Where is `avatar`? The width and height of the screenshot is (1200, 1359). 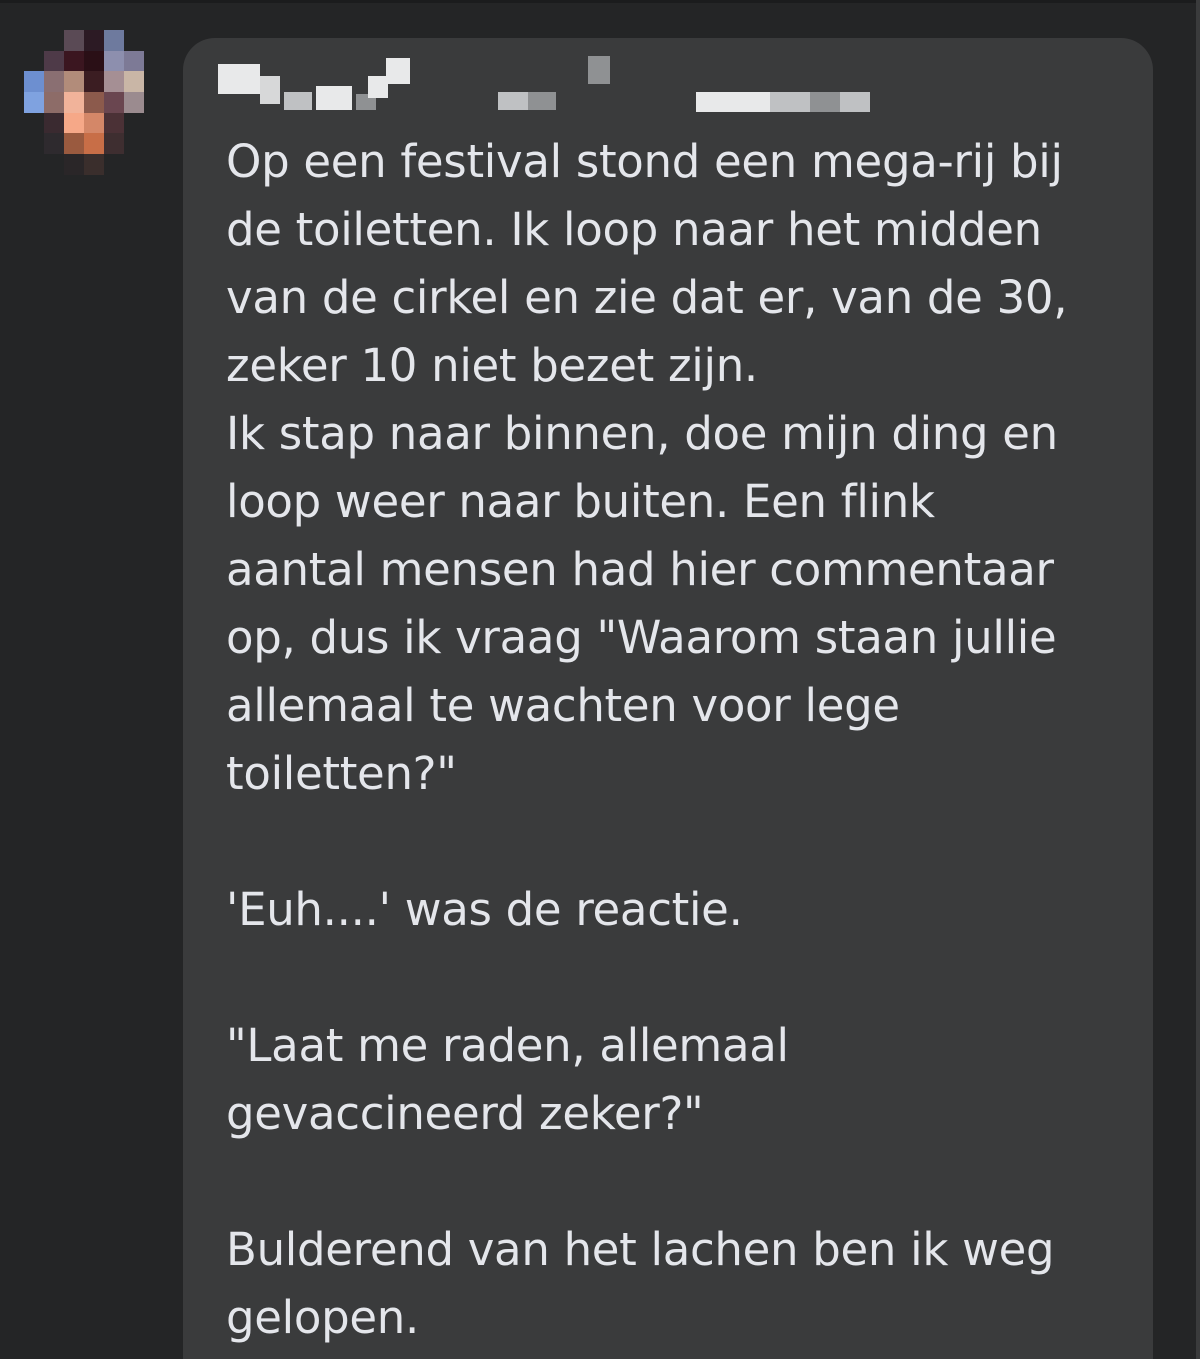
avatar is located at coordinates (94, 102).